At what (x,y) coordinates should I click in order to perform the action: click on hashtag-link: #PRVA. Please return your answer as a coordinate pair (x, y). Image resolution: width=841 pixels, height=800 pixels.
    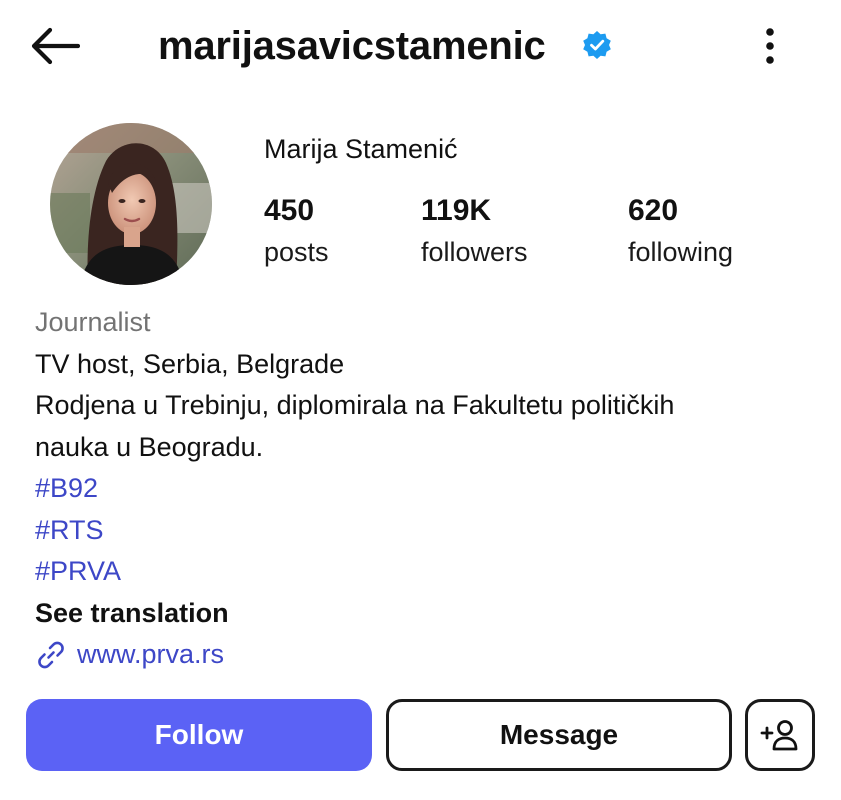
    Looking at the image, I should click on (425, 572).